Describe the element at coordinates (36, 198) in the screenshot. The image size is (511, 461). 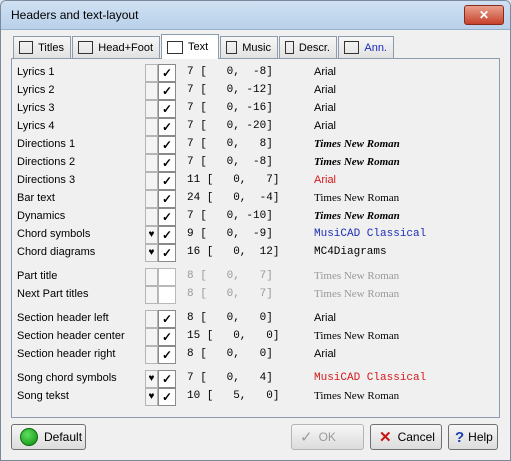
I see `row-label: Bar text` at that location.